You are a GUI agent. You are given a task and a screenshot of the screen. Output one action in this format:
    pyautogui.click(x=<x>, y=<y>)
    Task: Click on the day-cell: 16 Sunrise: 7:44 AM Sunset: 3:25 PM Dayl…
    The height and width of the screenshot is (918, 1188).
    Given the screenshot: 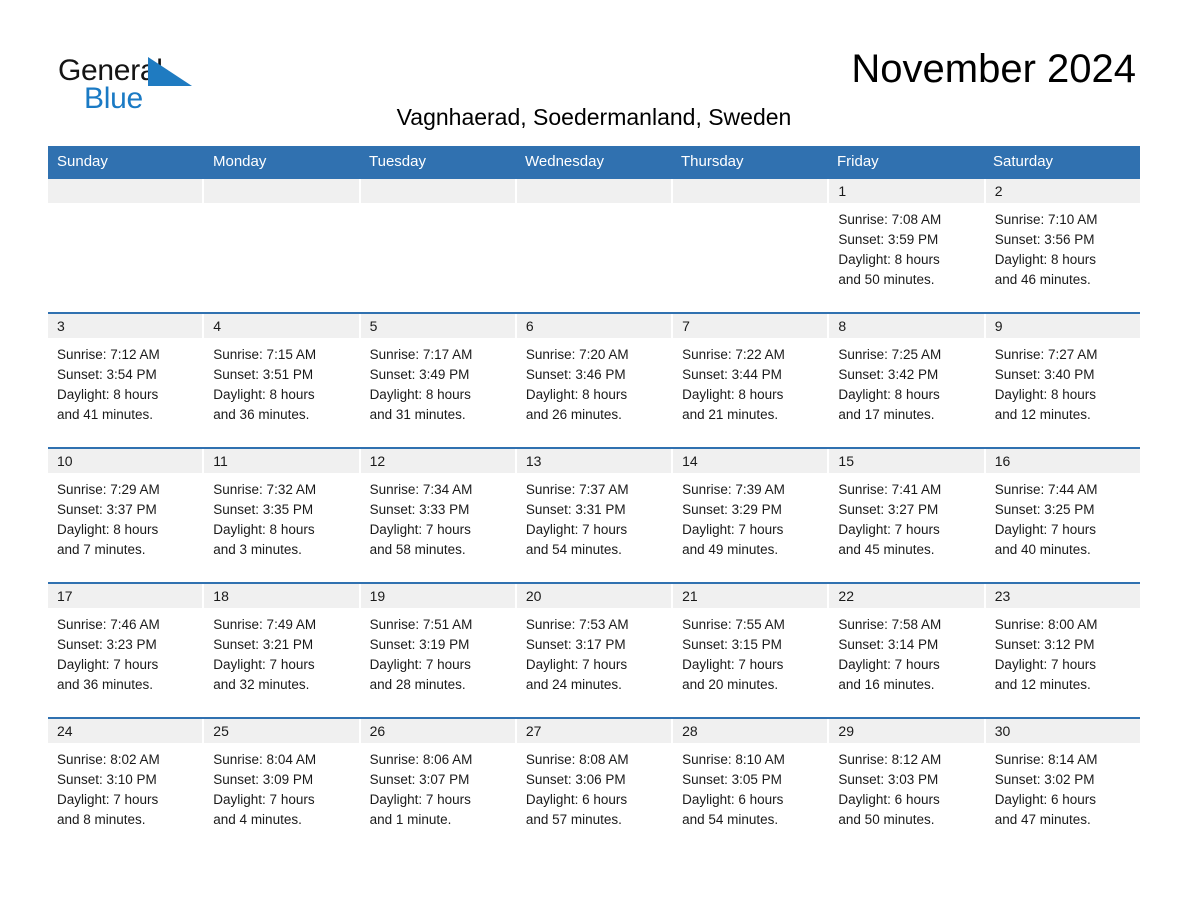 What is the action you would take?
    pyautogui.click(x=1062, y=515)
    